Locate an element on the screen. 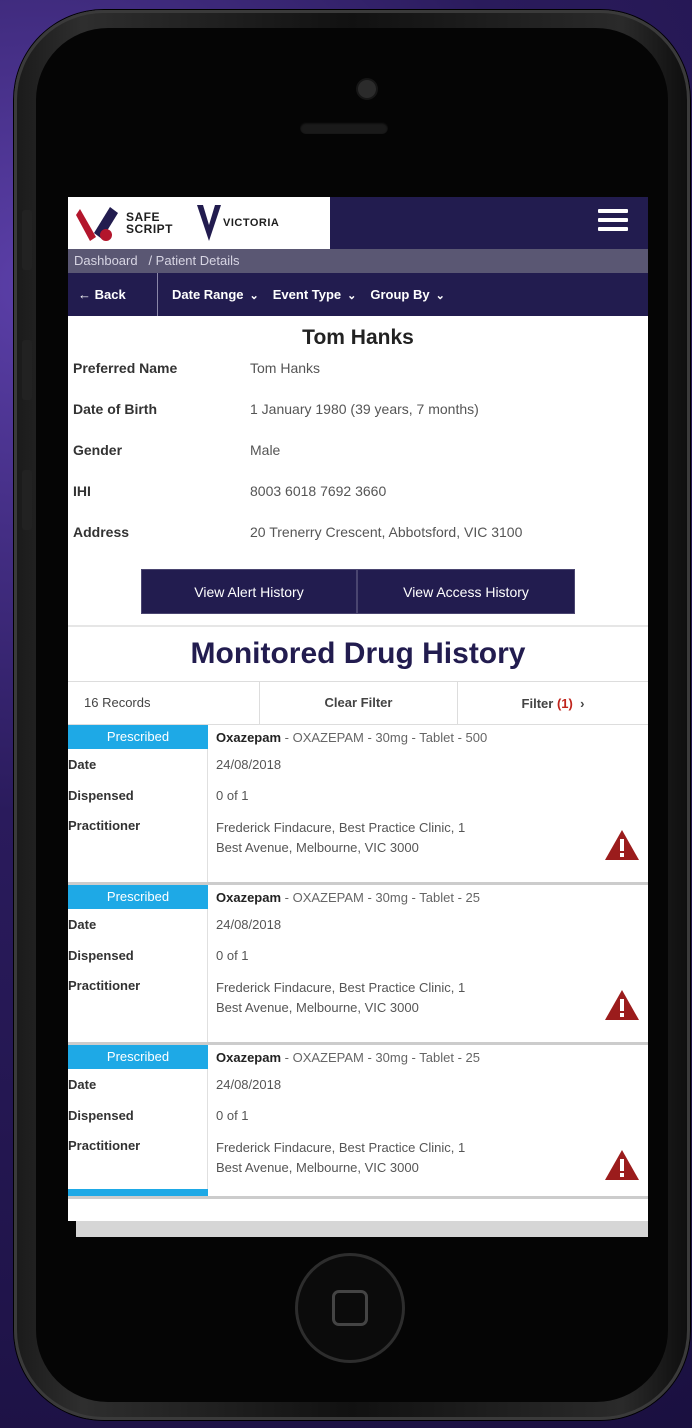  records-bar: 16 Records Clear Filter Filter (1) › is located at coordinates (358, 703).